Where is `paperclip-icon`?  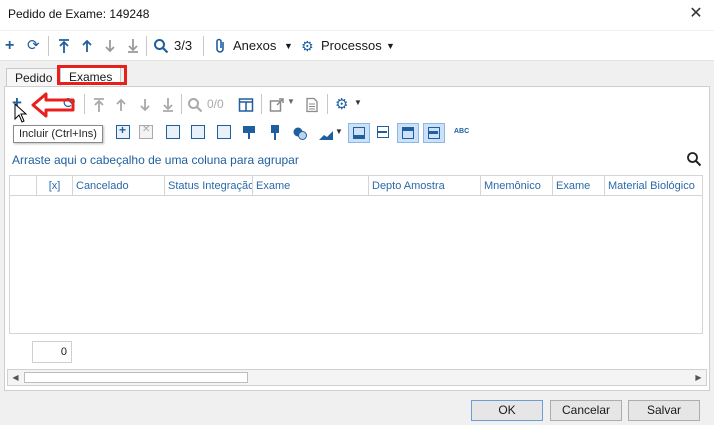
paperclip-icon is located at coordinates (220, 45).